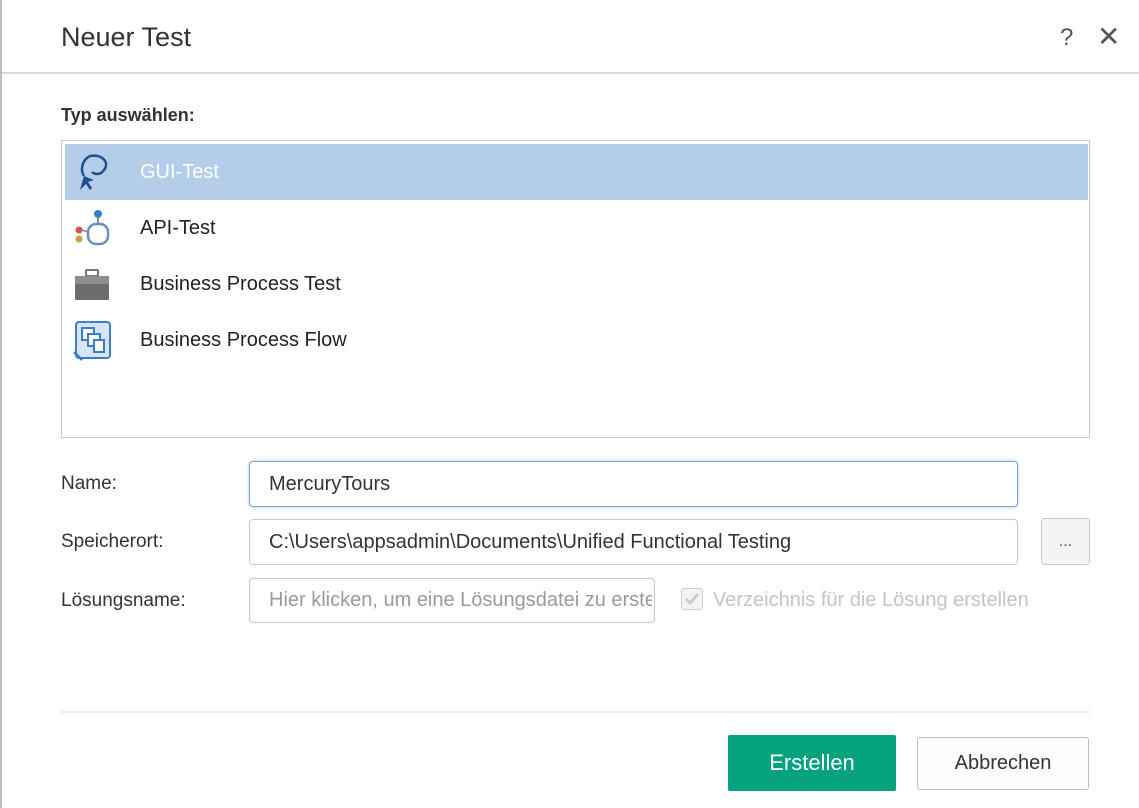 This screenshot has width=1139, height=808. Describe the element at coordinates (89, 483) in the screenshot. I see `name-label: Name:` at that location.